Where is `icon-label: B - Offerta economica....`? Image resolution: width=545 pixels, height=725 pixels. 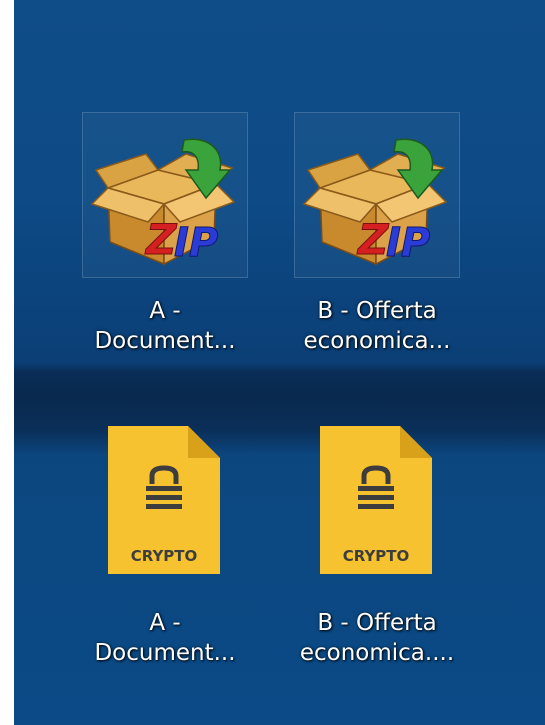
icon-label: B - Offerta economica.... is located at coordinates (377, 638).